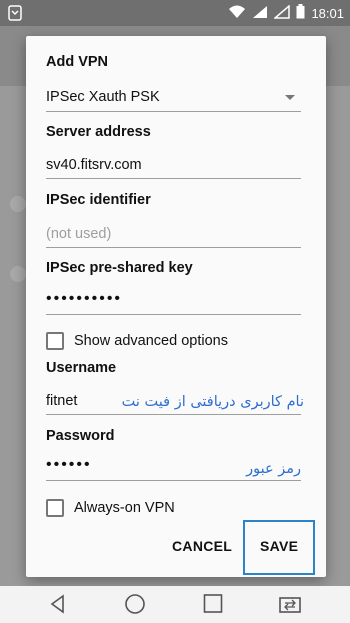 Image resolution: width=350 pixels, height=623 pixels. Describe the element at coordinates (327, 13) in the screenshot. I see `status-time: 18:01` at that location.